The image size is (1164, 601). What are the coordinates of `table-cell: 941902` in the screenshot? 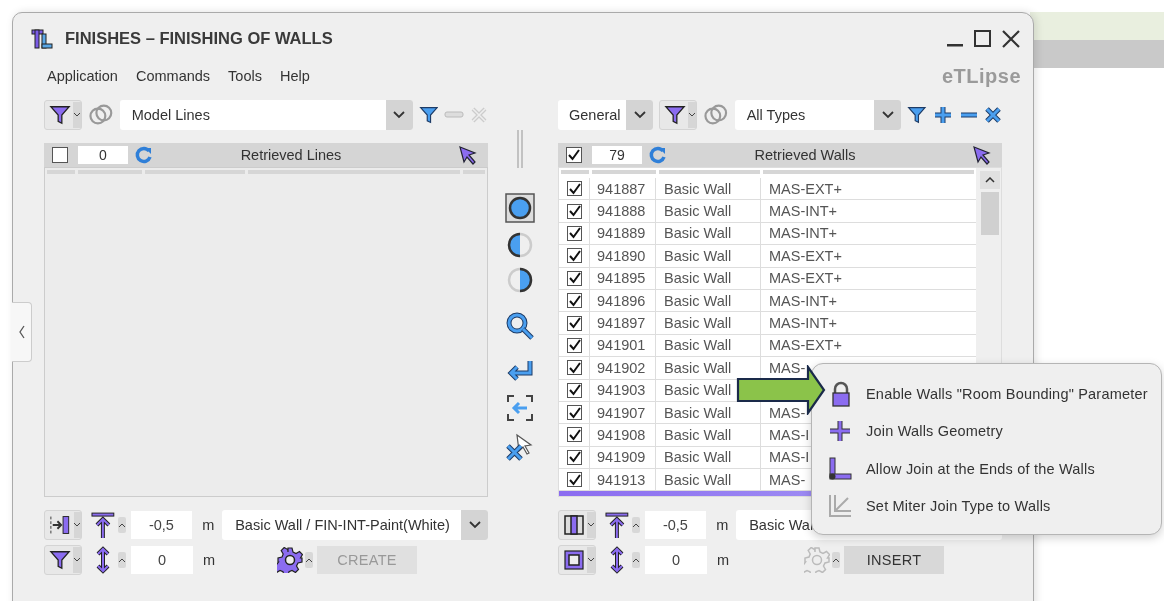 It's located at (621, 367).